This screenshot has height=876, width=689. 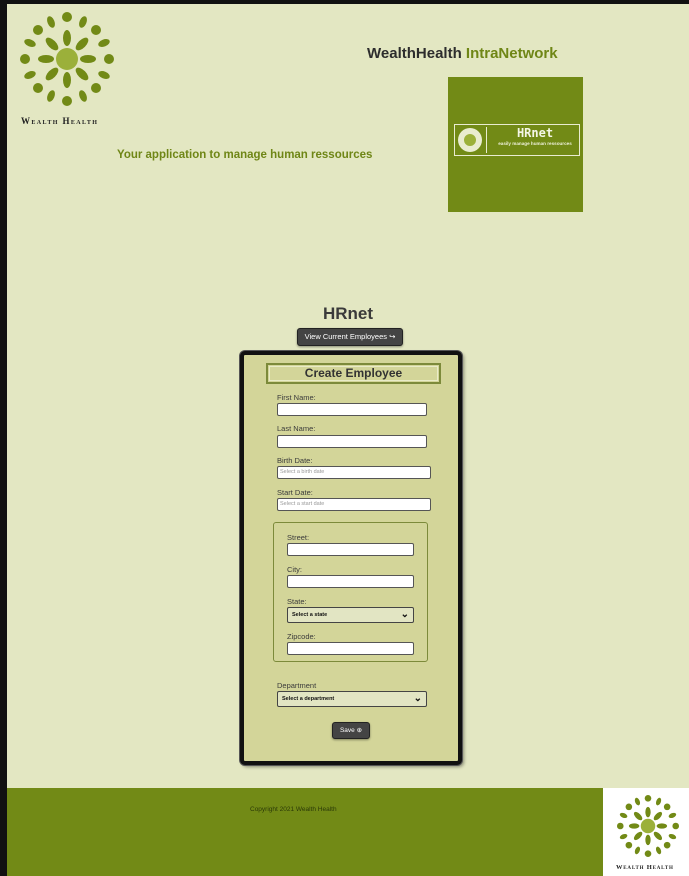 I want to click on city-input, so click(x=350, y=581).